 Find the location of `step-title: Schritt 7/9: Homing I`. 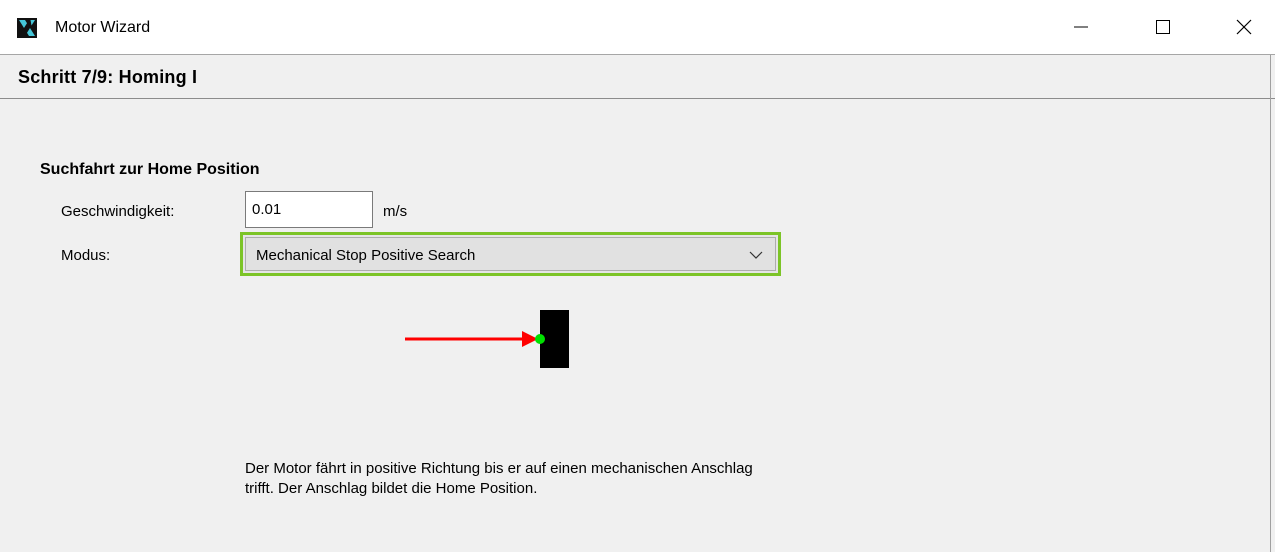

step-title: Schritt 7/9: Homing I is located at coordinates (108, 77).